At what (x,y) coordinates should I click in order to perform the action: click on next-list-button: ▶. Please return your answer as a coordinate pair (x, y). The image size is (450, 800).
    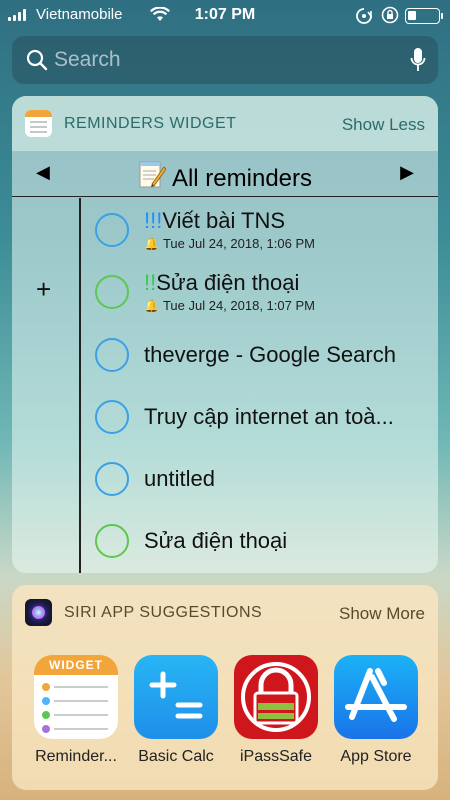
    Looking at the image, I should click on (407, 172).